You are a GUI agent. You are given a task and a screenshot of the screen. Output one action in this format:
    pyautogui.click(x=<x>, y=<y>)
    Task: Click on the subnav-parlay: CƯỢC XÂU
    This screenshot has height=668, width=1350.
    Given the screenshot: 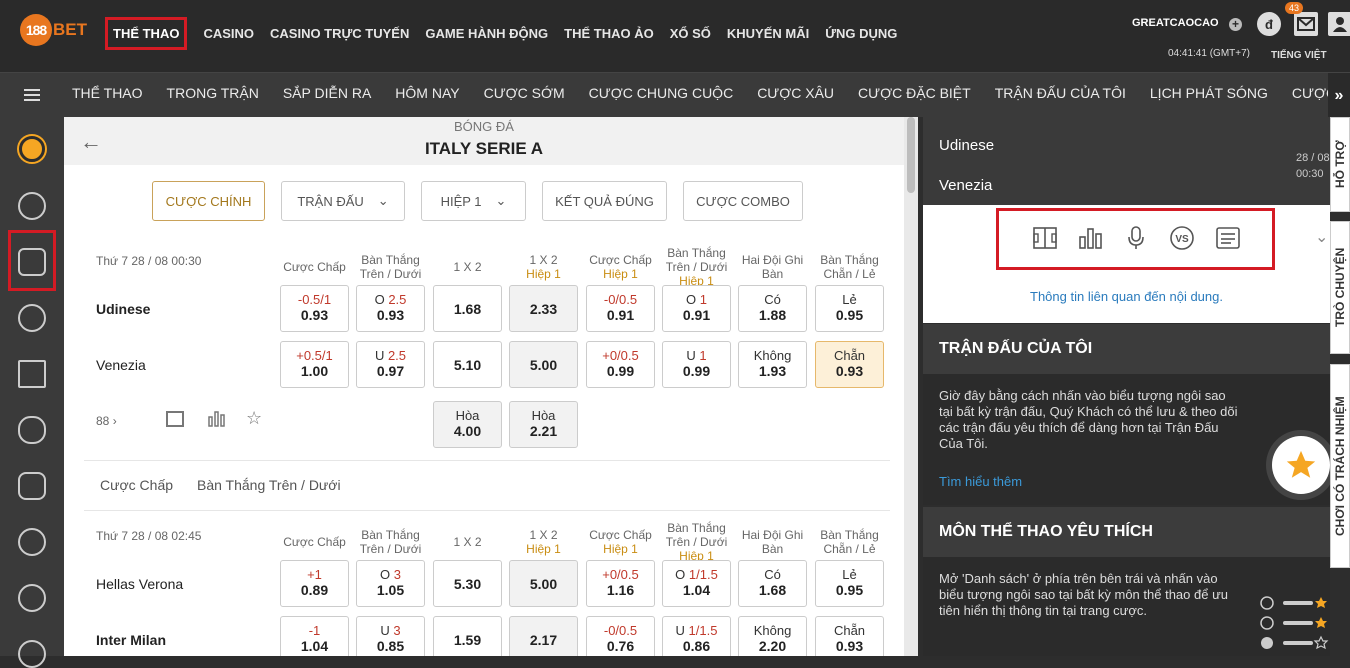 What is the action you would take?
    pyautogui.click(x=795, y=93)
    